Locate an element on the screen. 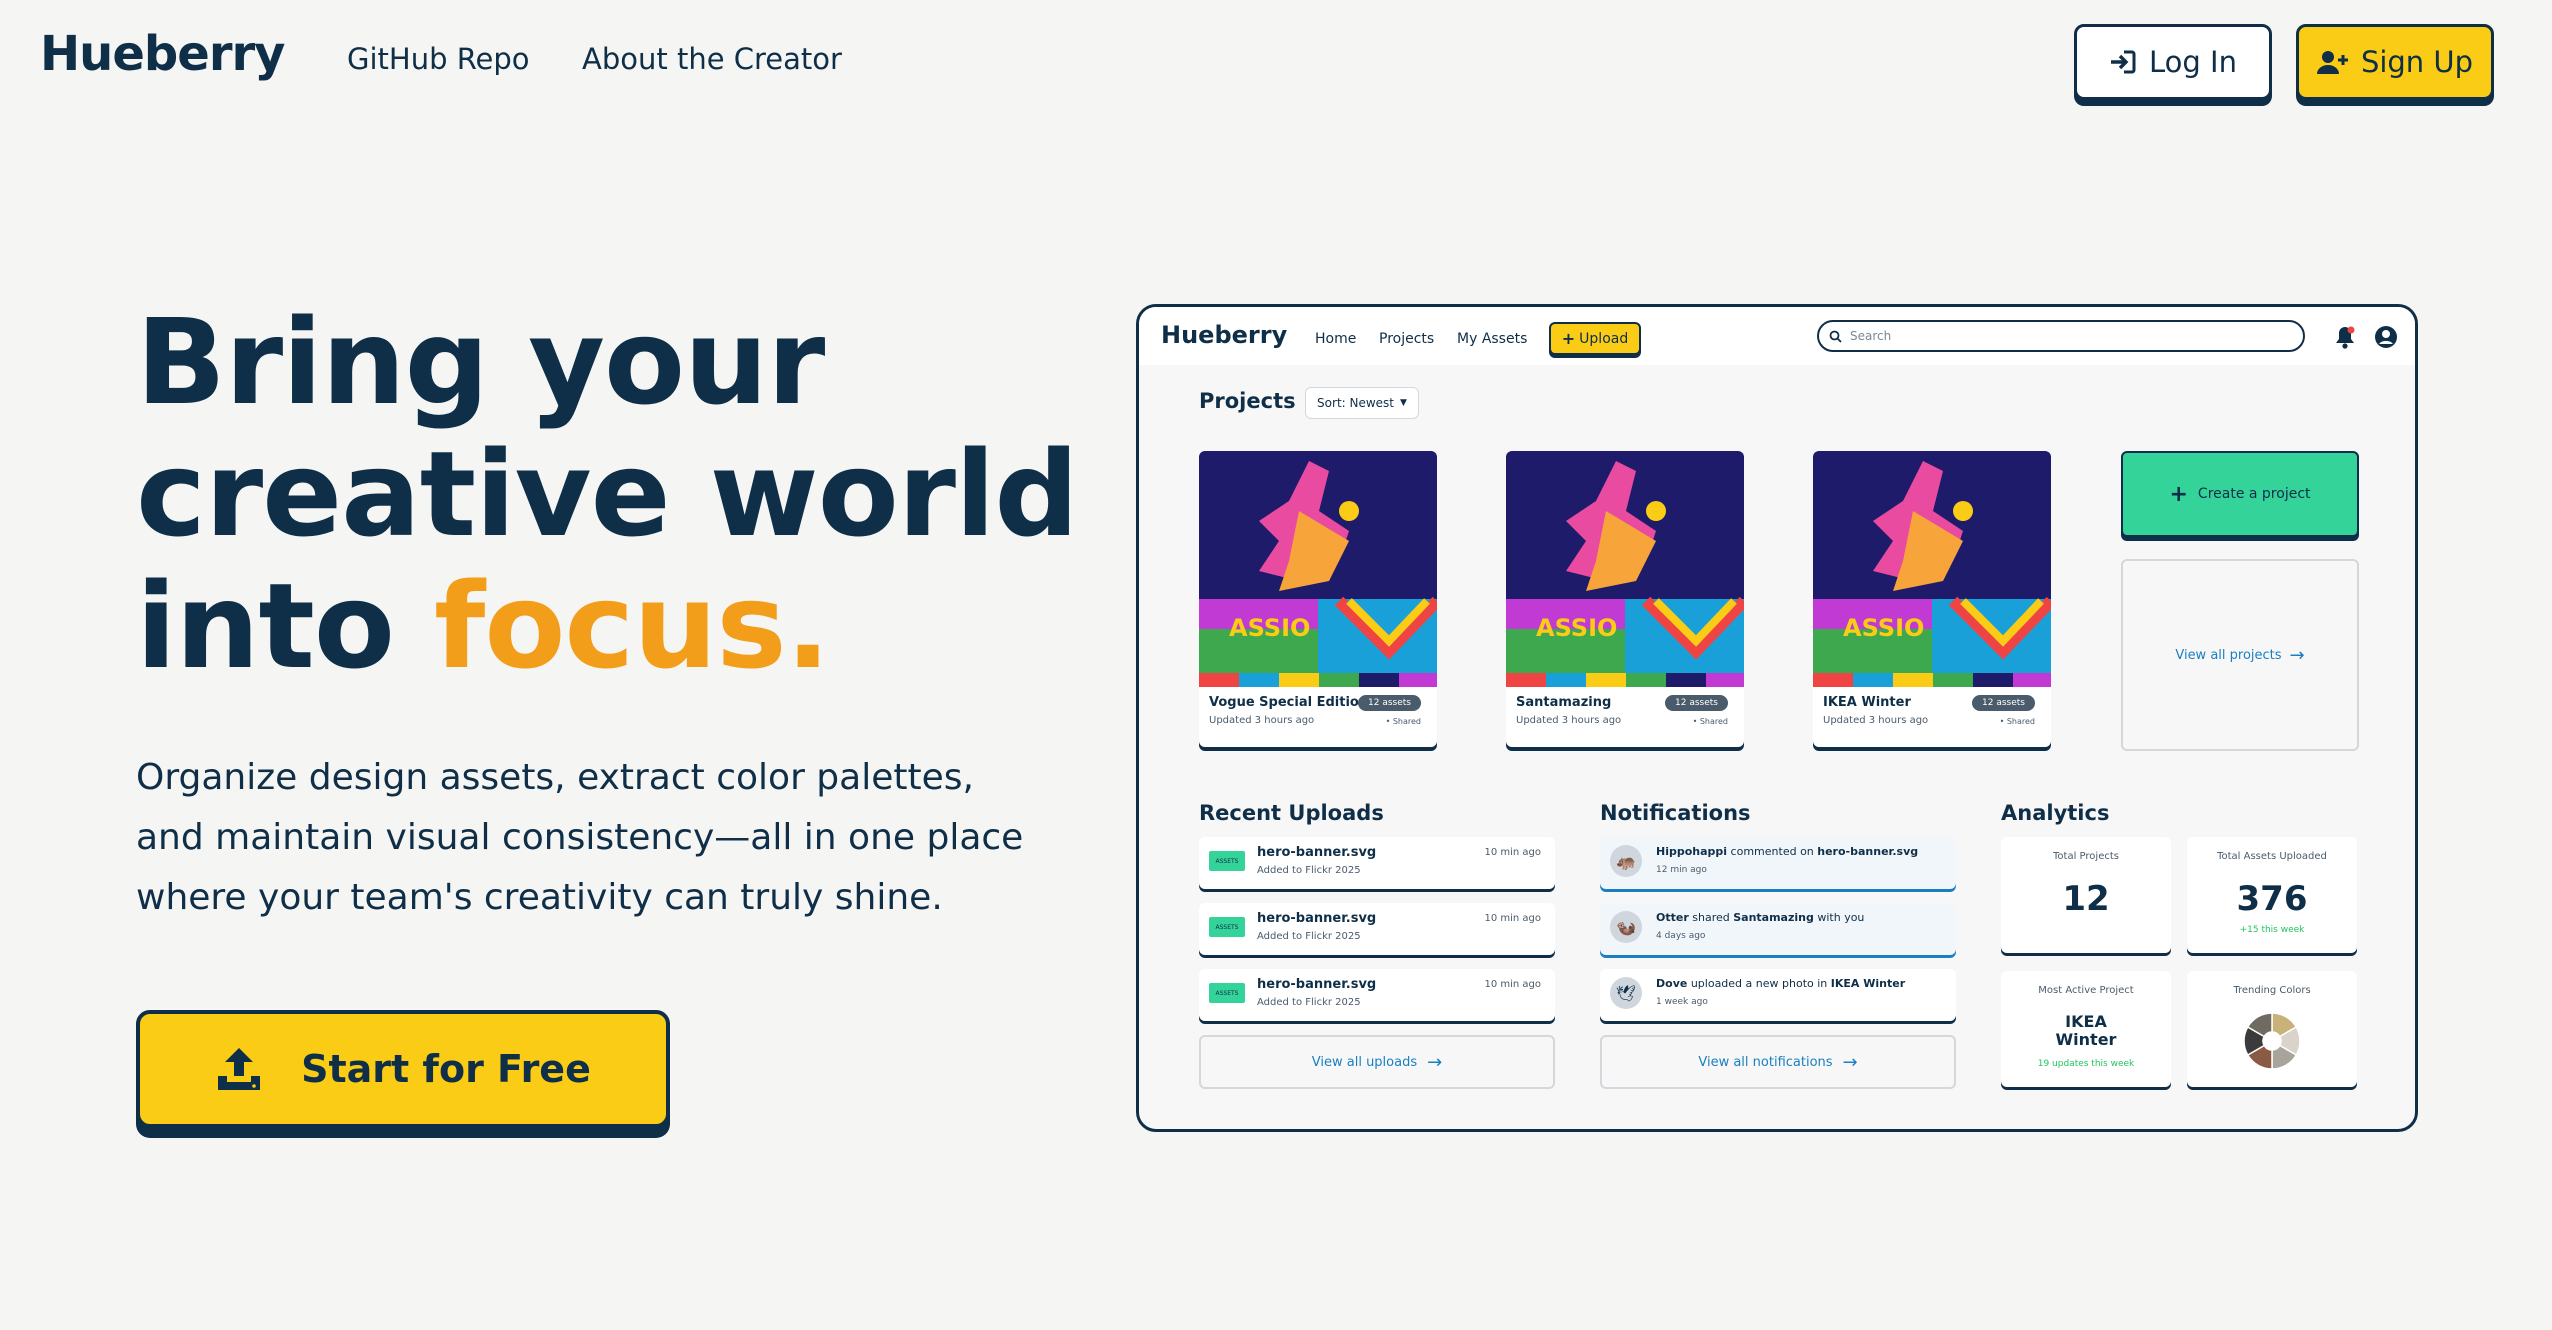 The height and width of the screenshot is (1330, 2552). notifications-heading: Notifications is located at coordinates (1675, 813).